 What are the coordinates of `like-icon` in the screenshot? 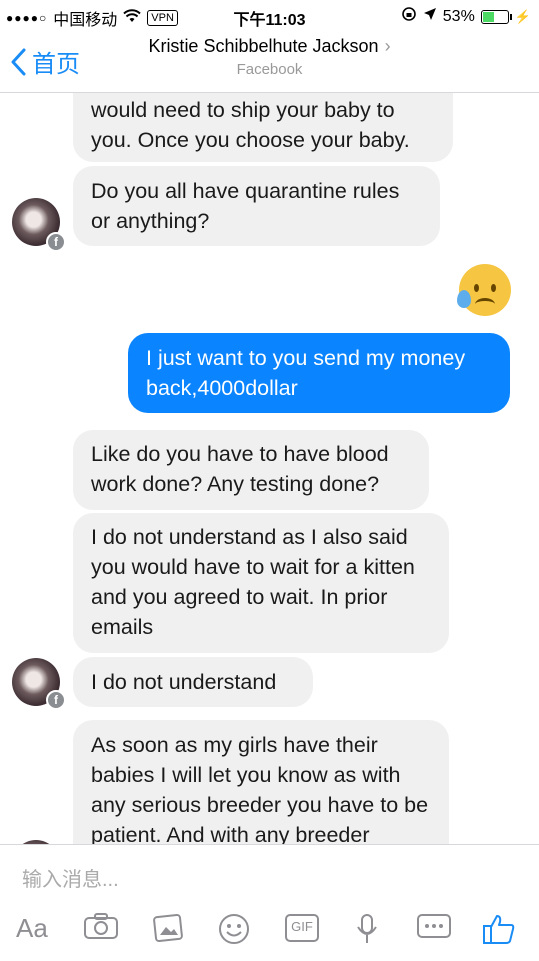 It's located at (499, 932).